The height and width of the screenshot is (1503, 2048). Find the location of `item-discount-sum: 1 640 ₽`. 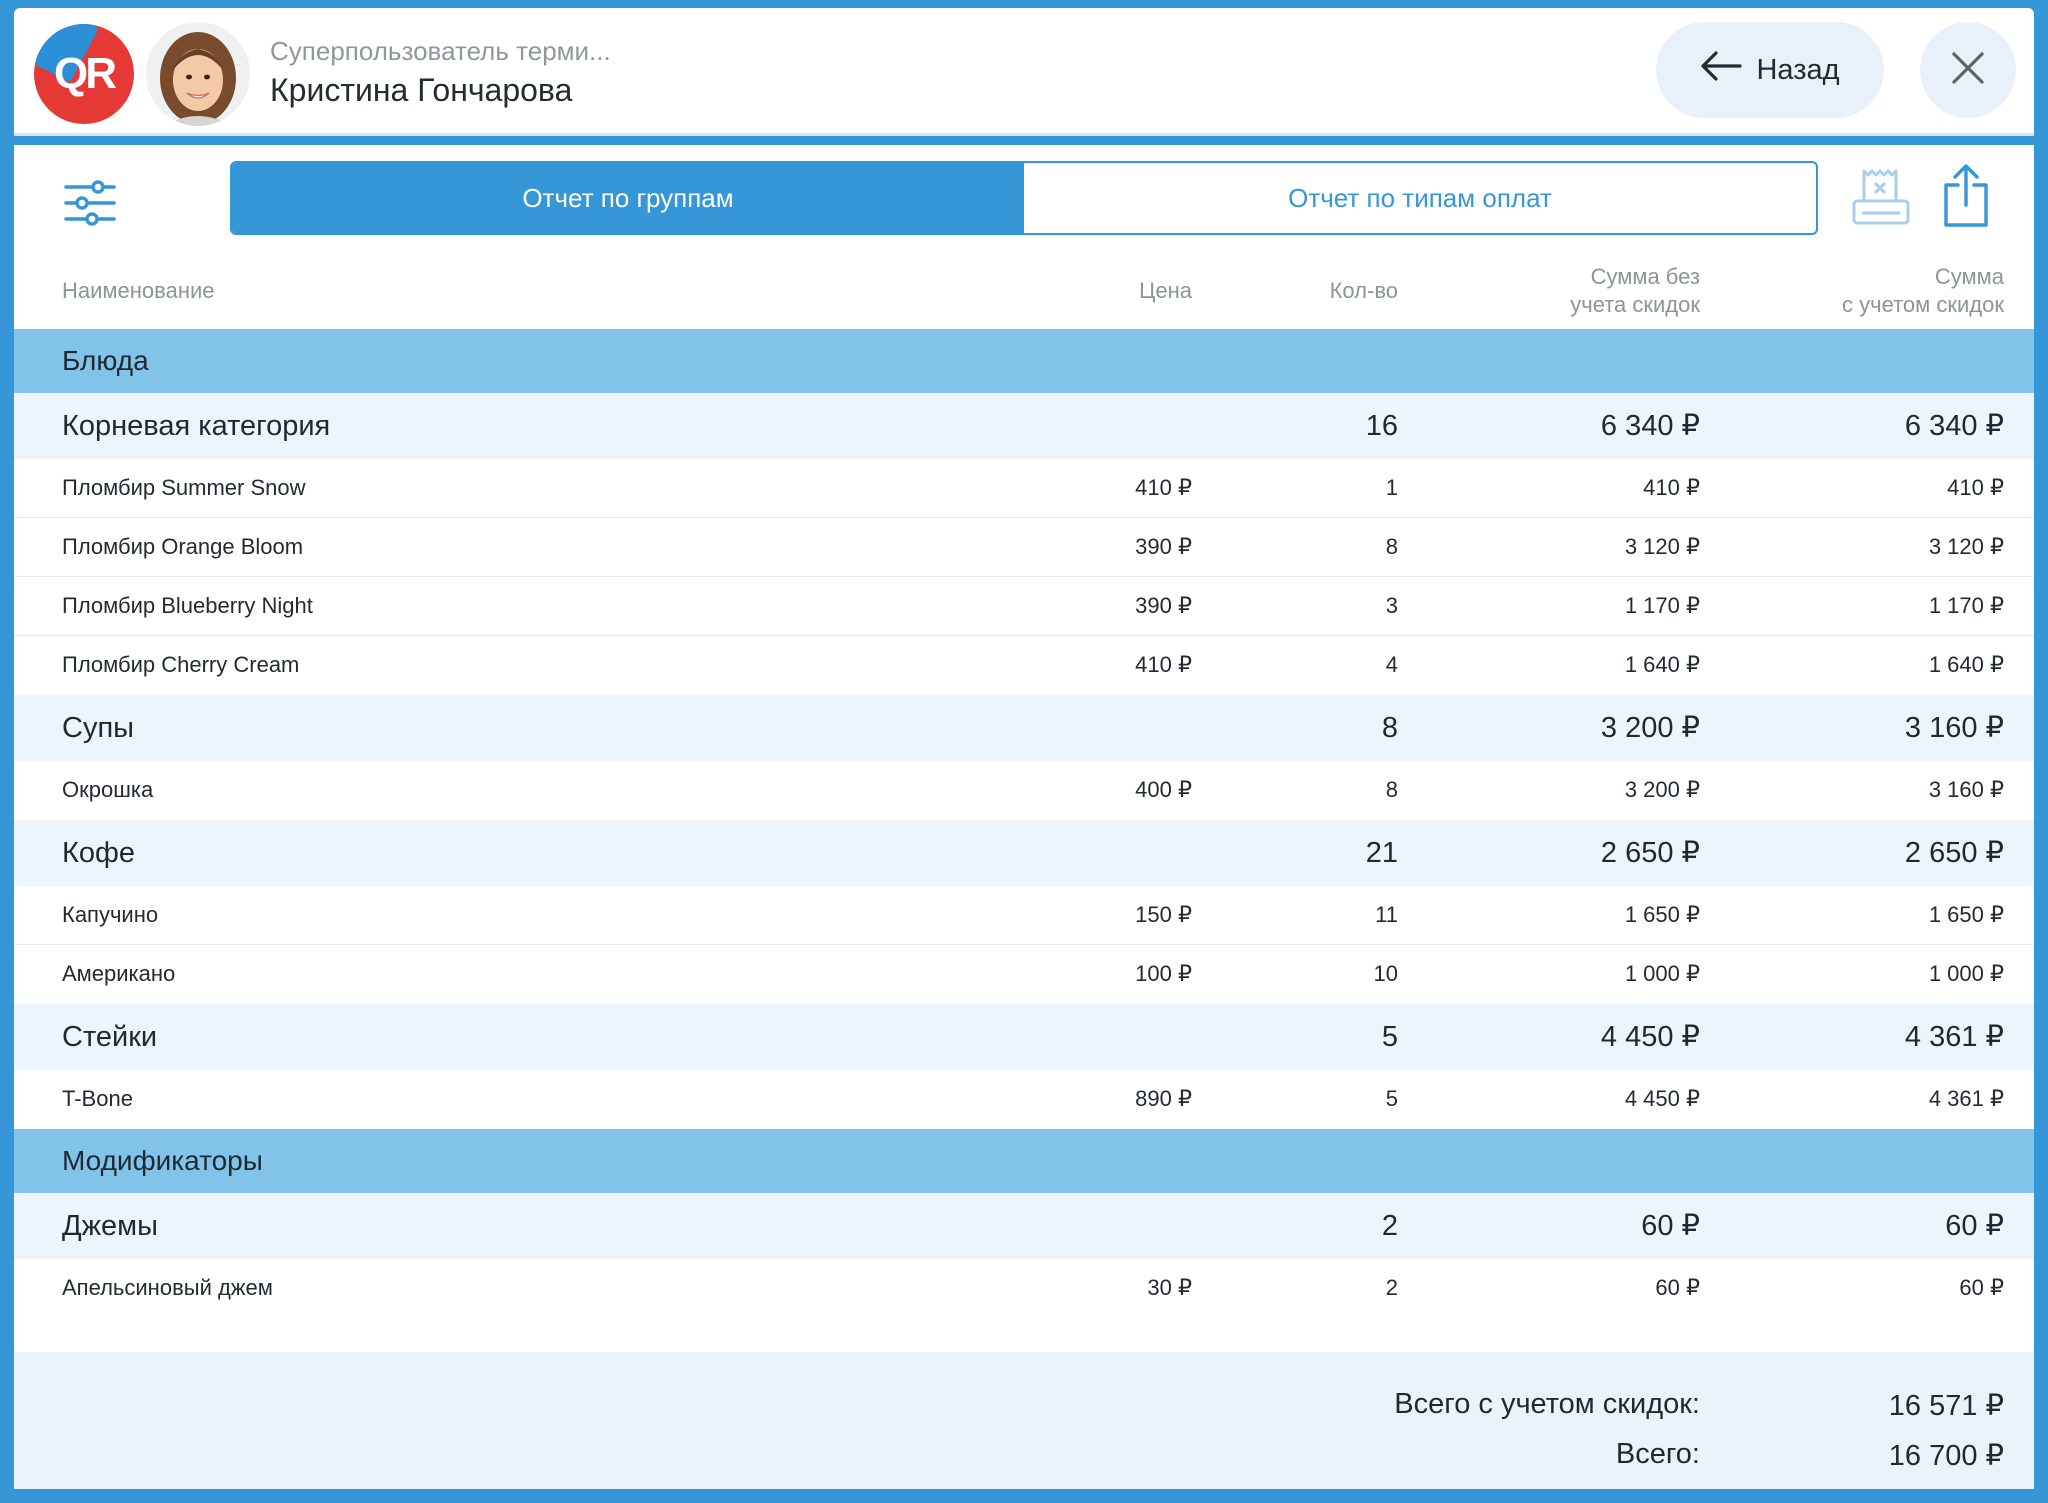

item-discount-sum: 1 640 ₽ is located at coordinates (1966, 664).